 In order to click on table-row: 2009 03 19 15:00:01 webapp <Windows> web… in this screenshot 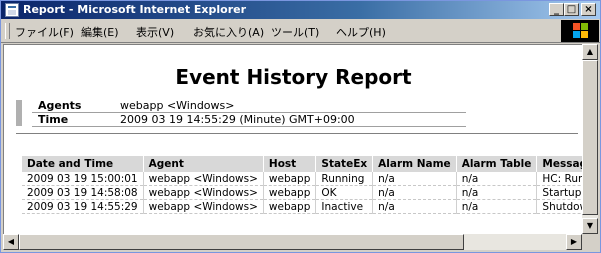, I will do `click(302, 179)`.